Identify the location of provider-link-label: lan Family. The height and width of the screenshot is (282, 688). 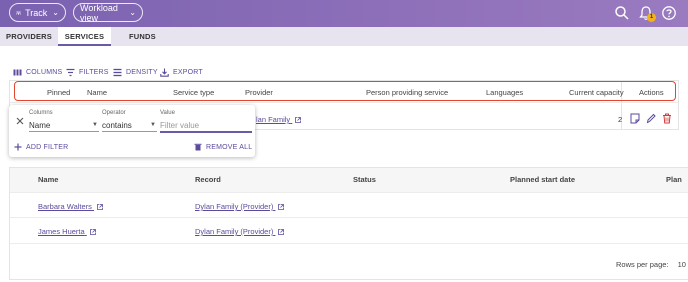
(273, 119).